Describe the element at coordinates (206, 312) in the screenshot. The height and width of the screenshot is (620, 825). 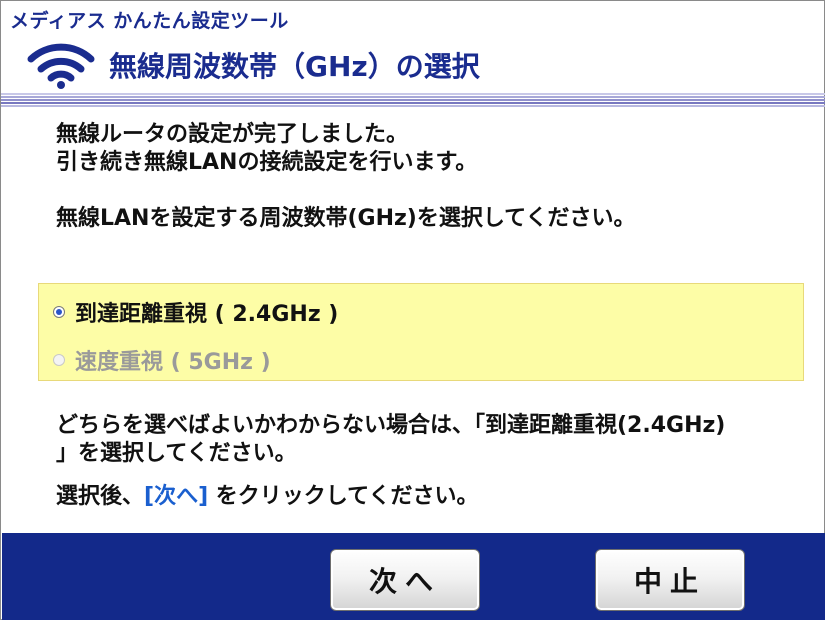
I see `option-2-4ghz-label: 到達距離重視 ( 2.4GHz )` at that location.